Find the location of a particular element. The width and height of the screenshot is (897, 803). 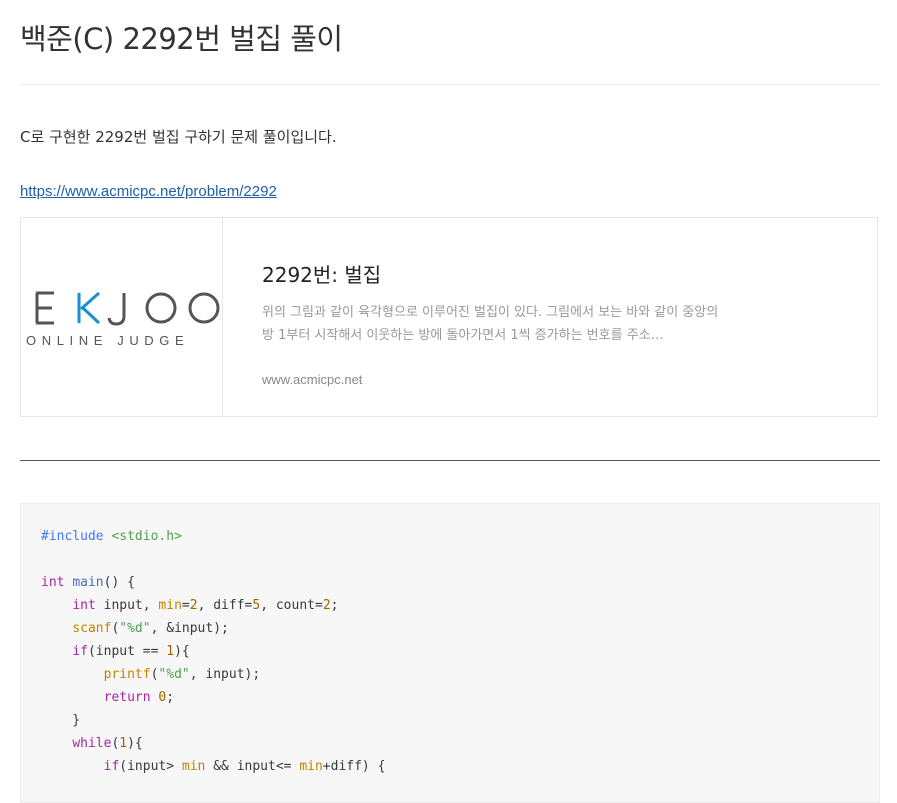

code-token: 5 is located at coordinates (256, 605).